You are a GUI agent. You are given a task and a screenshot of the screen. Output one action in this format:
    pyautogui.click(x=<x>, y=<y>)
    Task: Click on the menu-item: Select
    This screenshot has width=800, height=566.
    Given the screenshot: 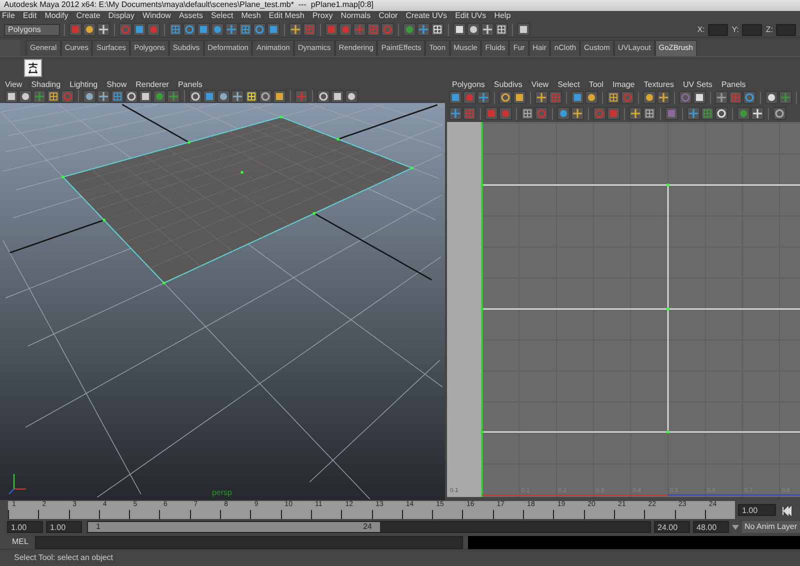 What is the action you would take?
    pyautogui.click(x=222, y=17)
    